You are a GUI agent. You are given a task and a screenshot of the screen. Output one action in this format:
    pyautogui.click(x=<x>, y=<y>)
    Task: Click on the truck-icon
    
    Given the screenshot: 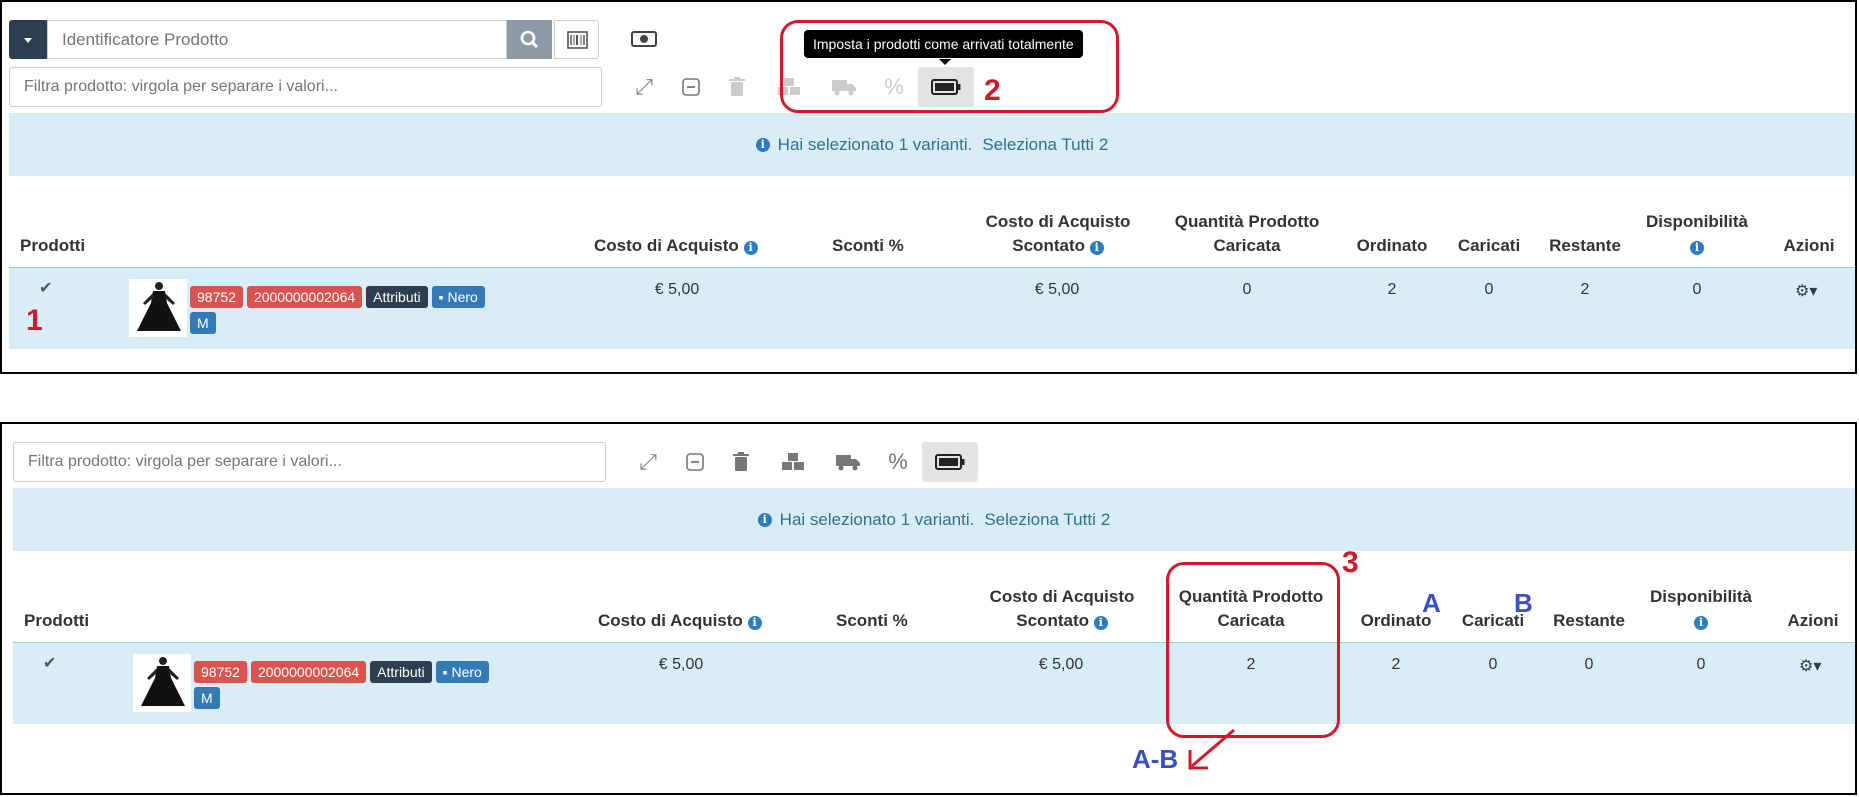 What is the action you would take?
    pyautogui.click(x=848, y=462)
    